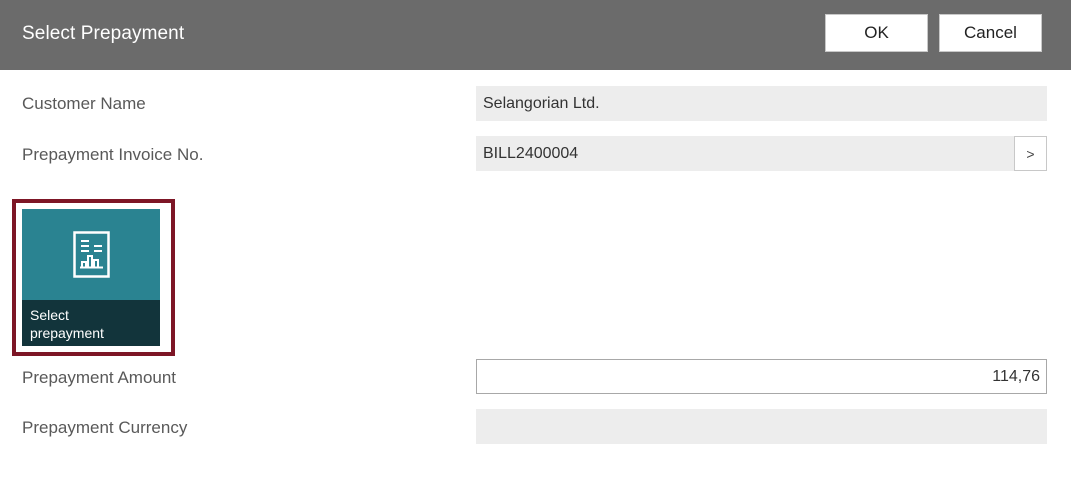 The width and height of the screenshot is (1071, 481). I want to click on prepayment-amount-value: 114,76, so click(1016, 376).